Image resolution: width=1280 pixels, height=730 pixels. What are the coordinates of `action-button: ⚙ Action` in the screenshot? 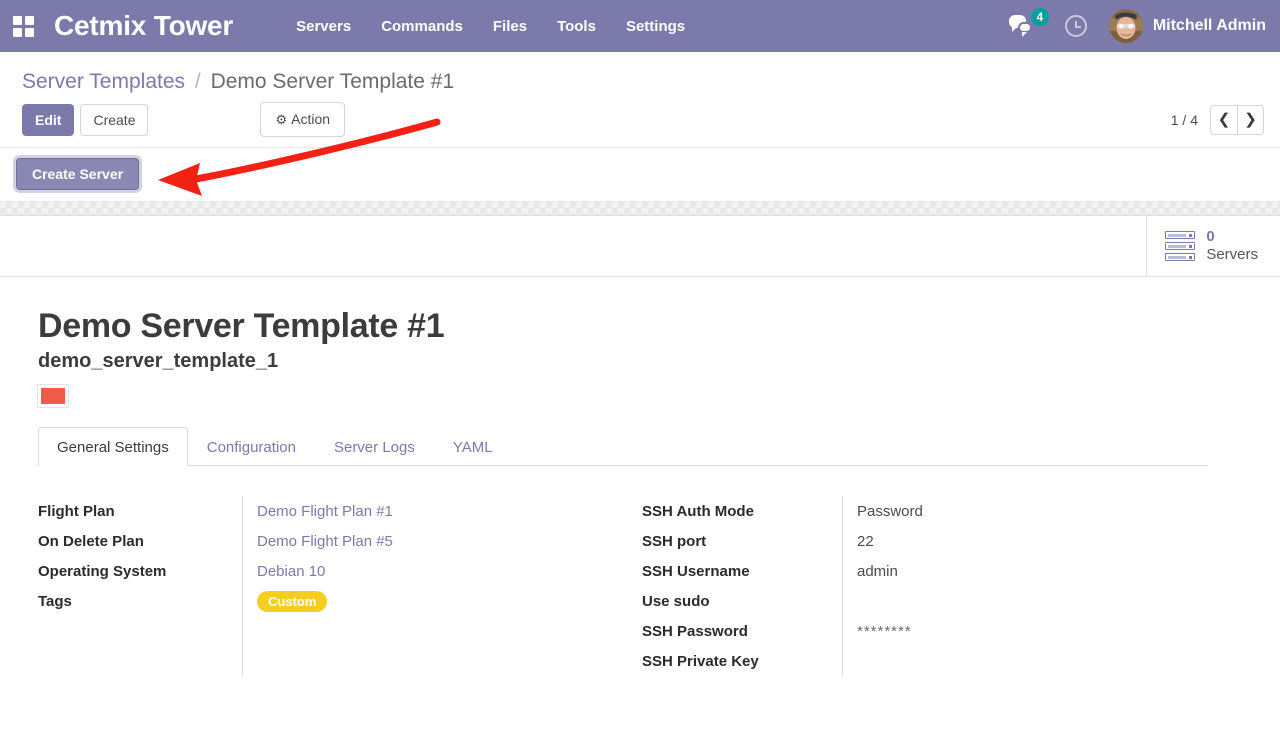 It's located at (303, 119).